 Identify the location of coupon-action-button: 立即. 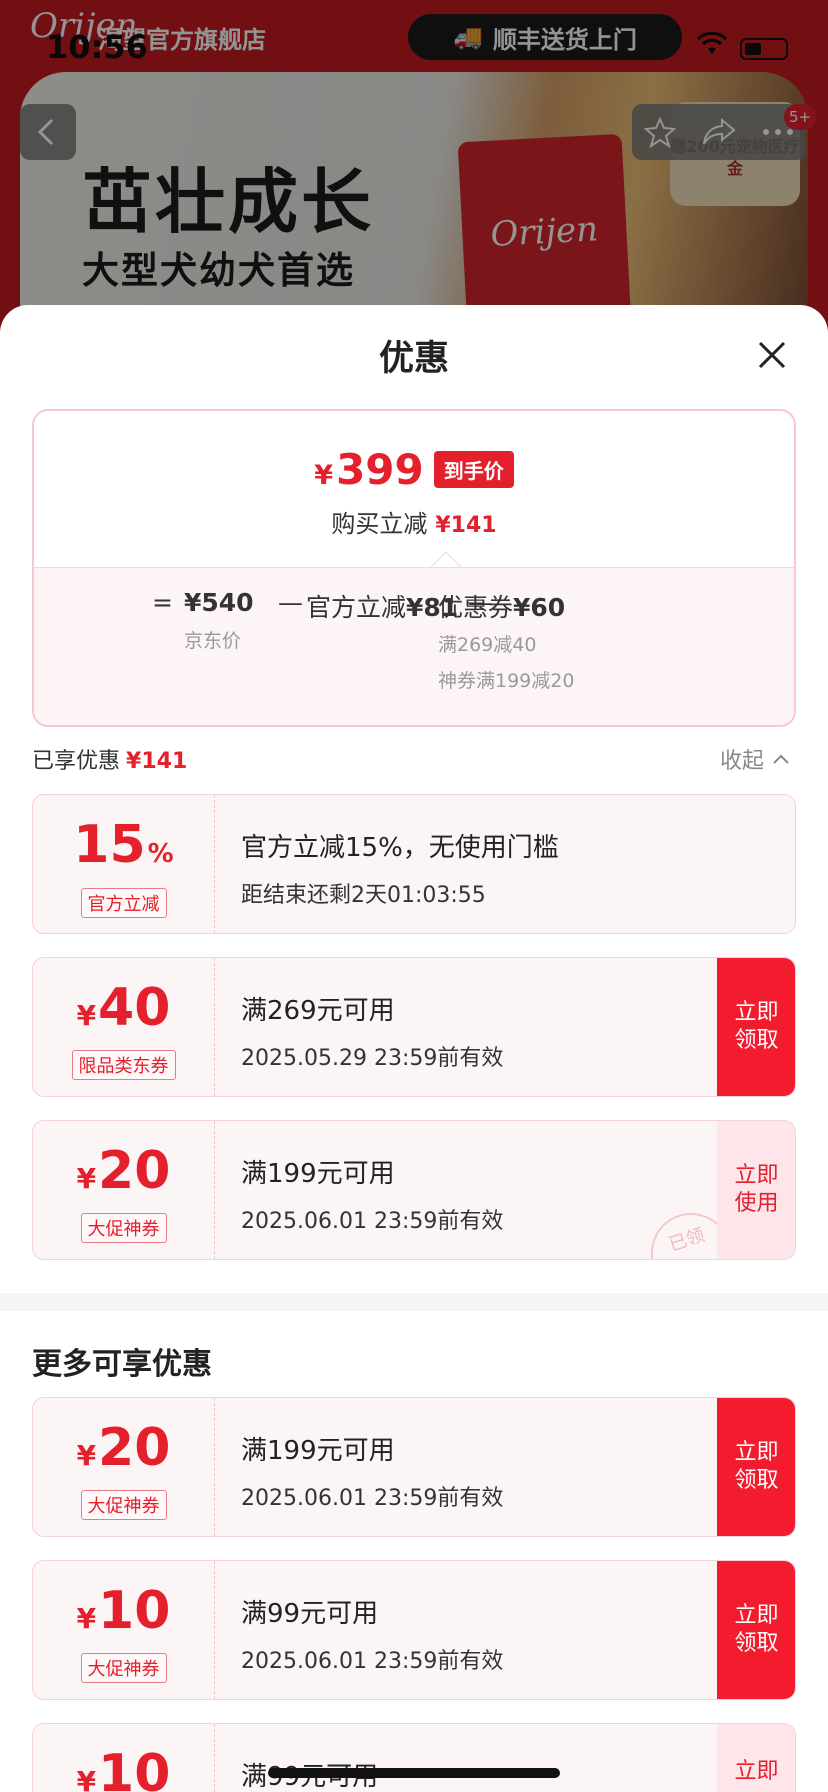
(756, 1758).